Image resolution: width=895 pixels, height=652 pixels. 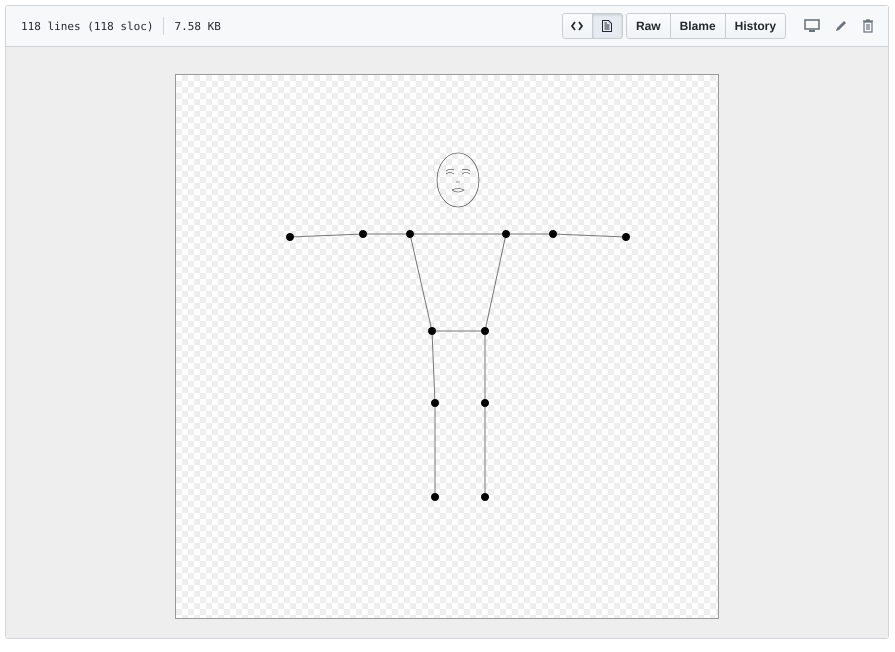 I want to click on rendered-view-button, so click(x=607, y=26).